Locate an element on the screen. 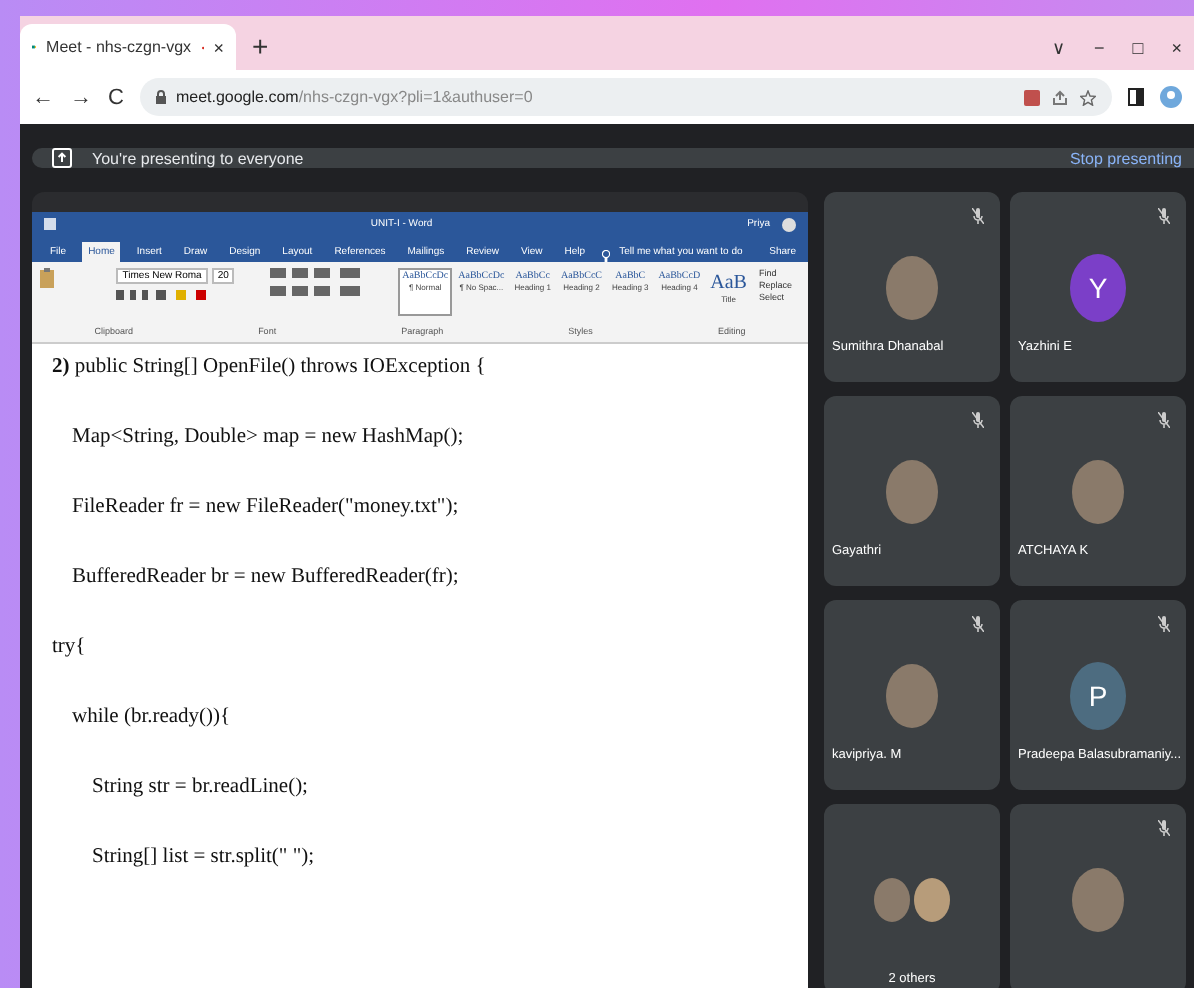 The width and height of the screenshot is (1194, 988). nav-button: ← is located at coordinates (43, 97).